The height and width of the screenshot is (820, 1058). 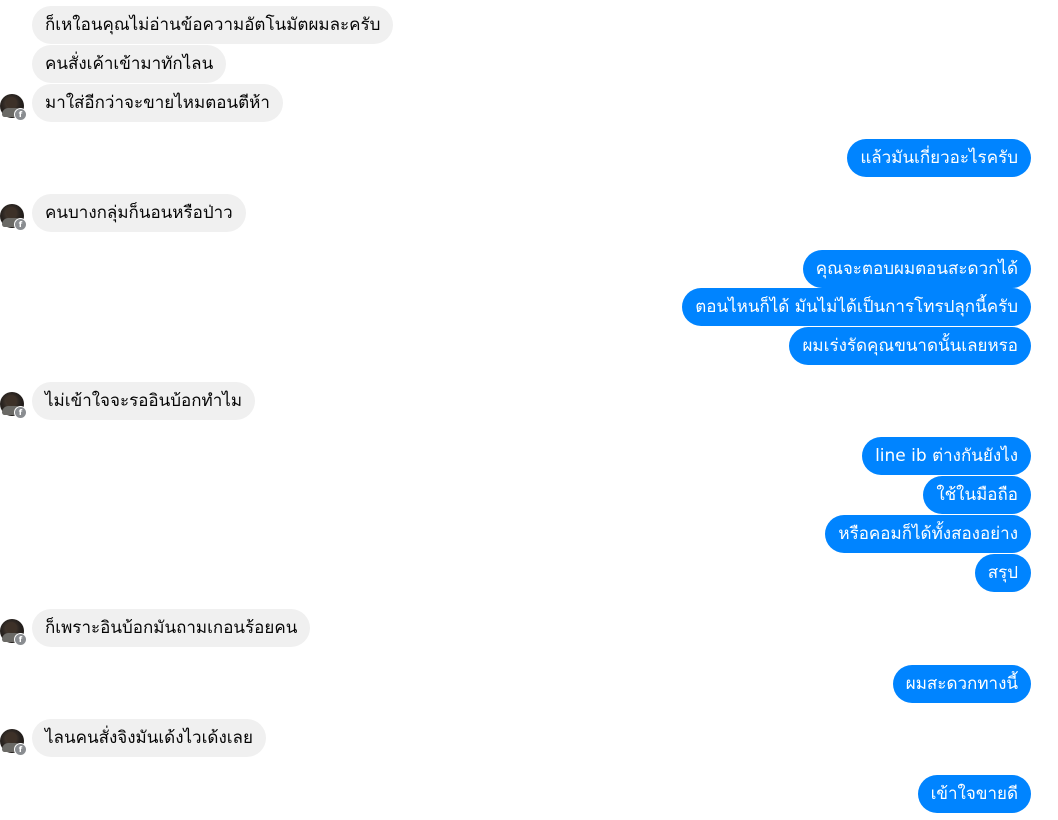 What do you see at coordinates (939, 158) in the screenshot?
I see `outgoing-message-bubble: แล้วมันเกี่ยวอะไรครับ` at bounding box center [939, 158].